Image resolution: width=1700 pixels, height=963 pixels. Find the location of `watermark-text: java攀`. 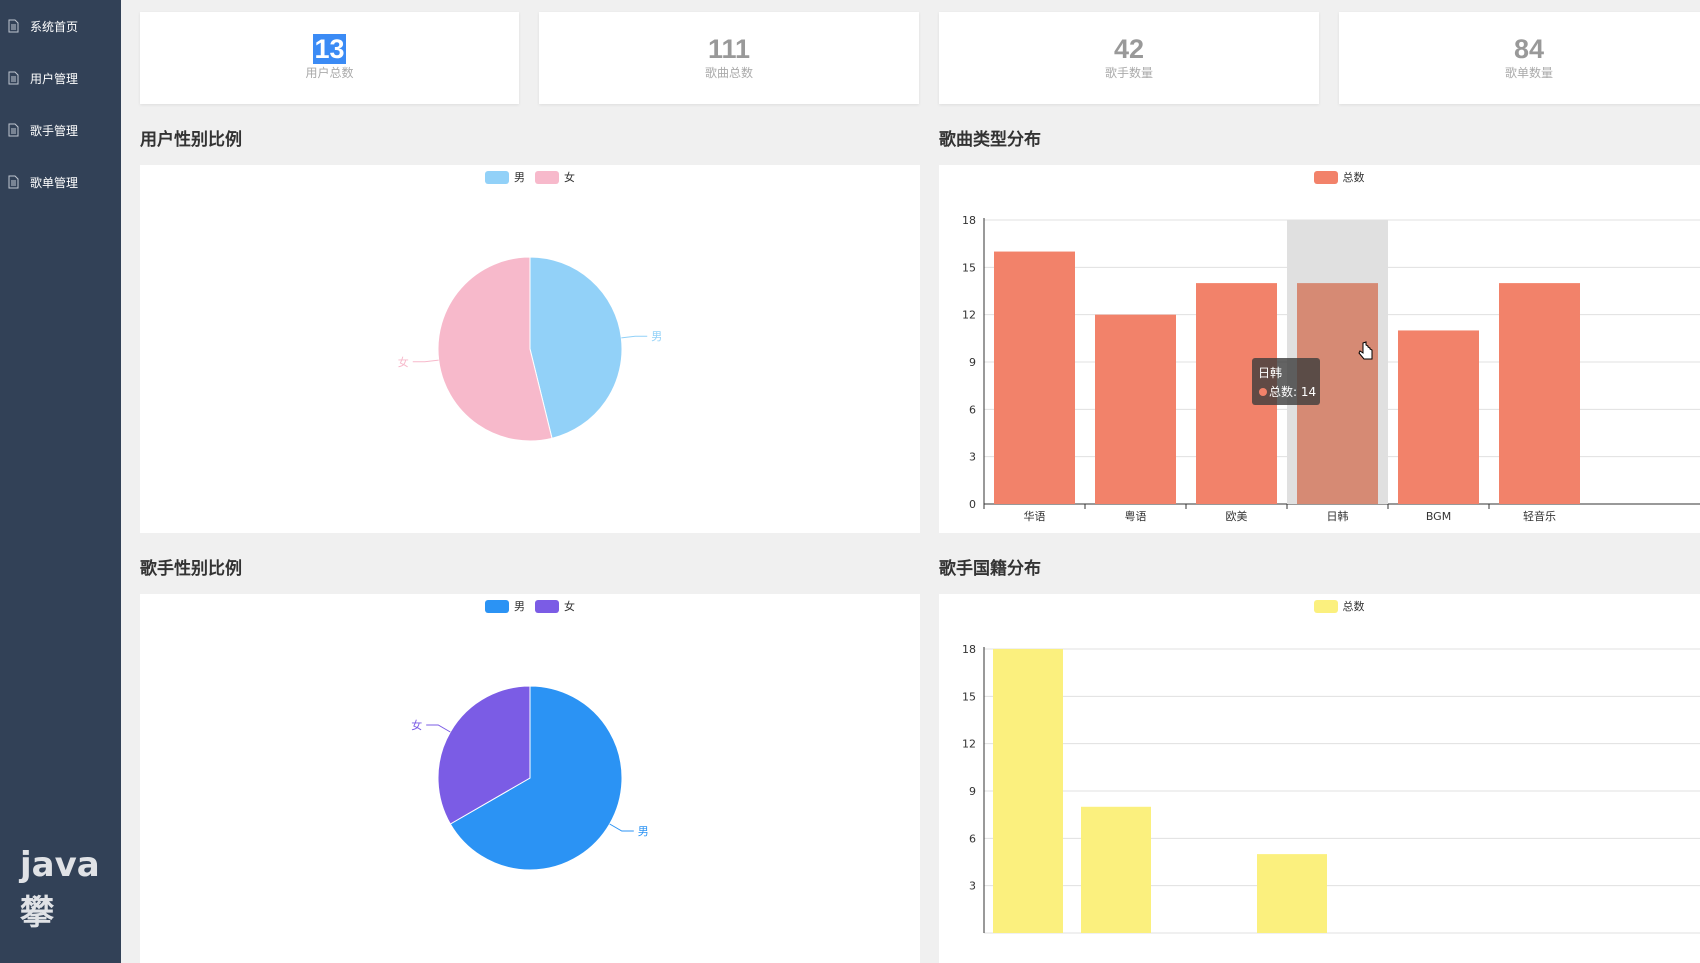

watermark-text: java攀 is located at coordinates (60, 889).